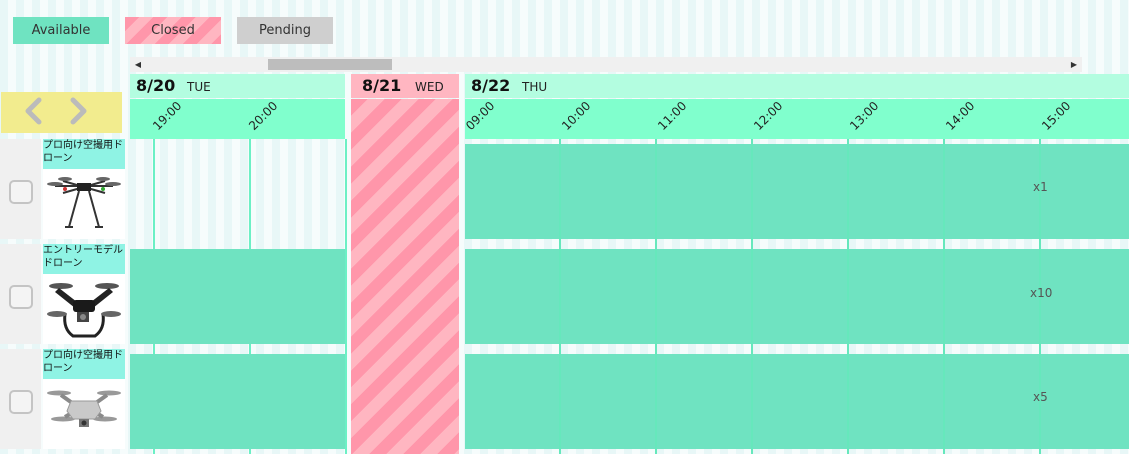 This screenshot has width=1129, height=454. Describe the element at coordinates (1040, 397) in the screenshot. I see `quantity-label: x5` at that location.